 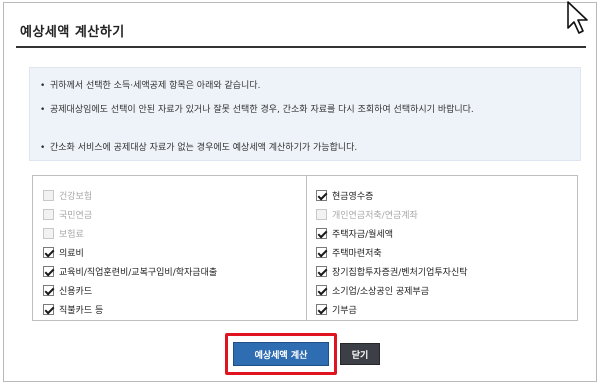 What do you see at coordinates (577, 17) in the screenshot?
I see `mouse-cursor-icon` at bounding box center [577, 17].